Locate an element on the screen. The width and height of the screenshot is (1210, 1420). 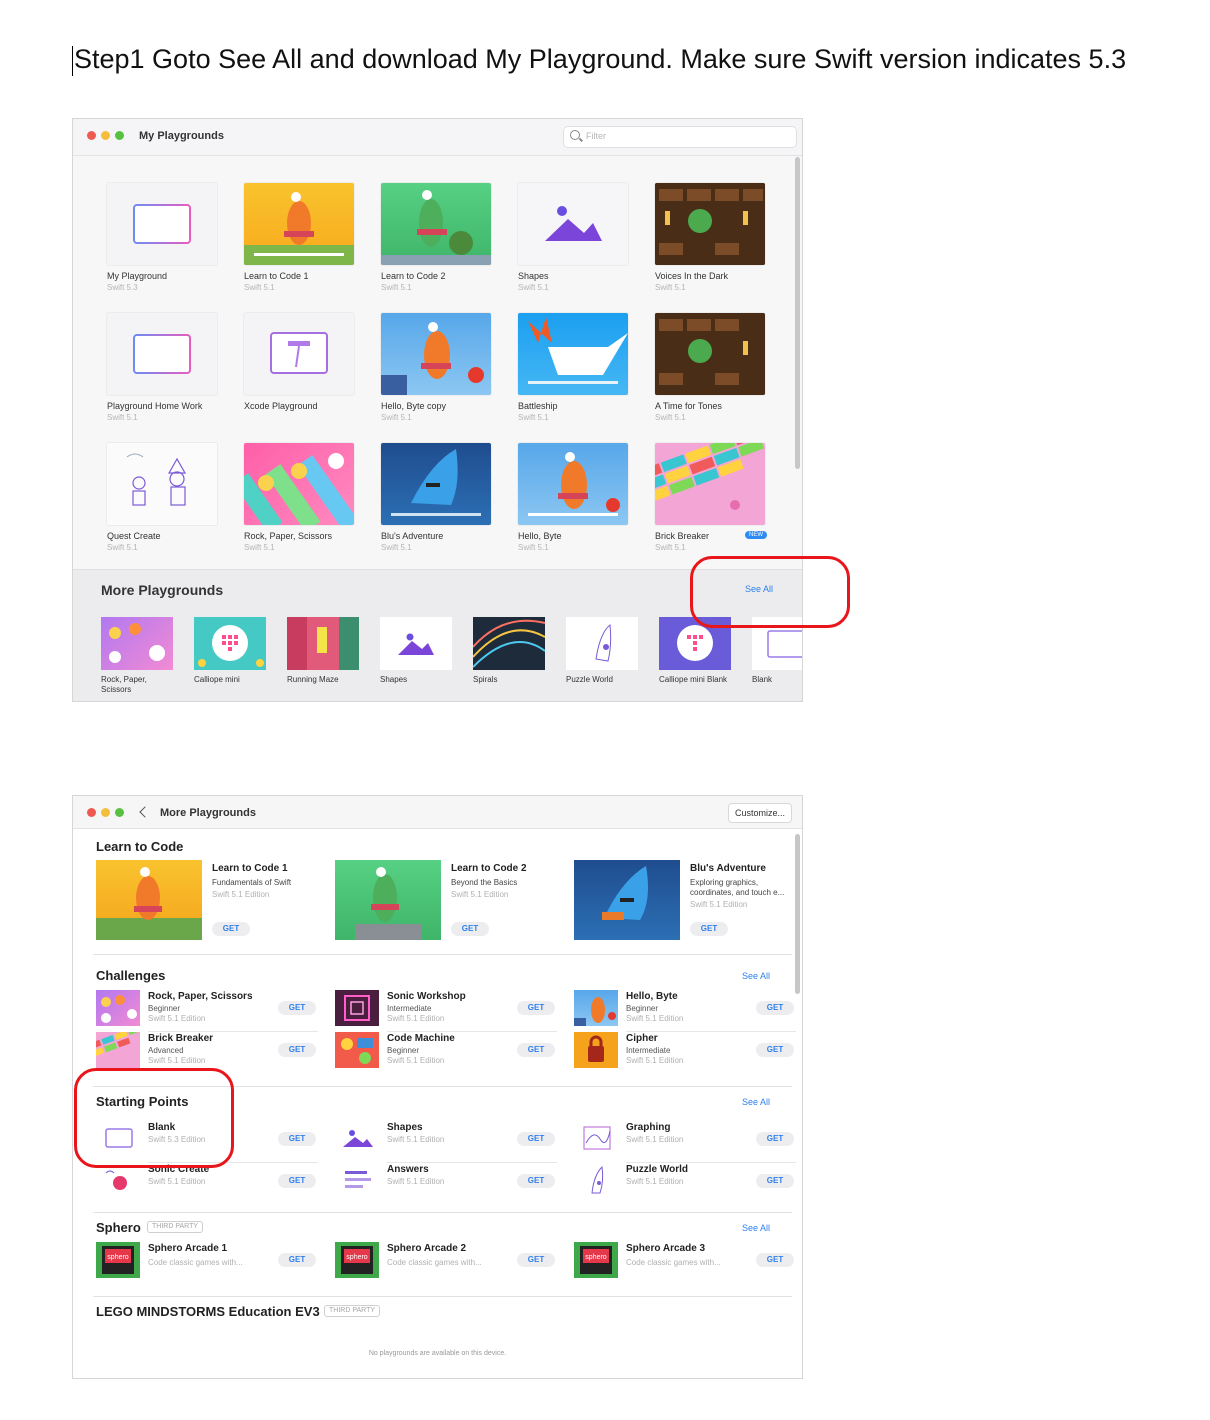
starting-point-row: Sonic Create Swift 5.1 Edition GET is located at coordinates (207, 1182).